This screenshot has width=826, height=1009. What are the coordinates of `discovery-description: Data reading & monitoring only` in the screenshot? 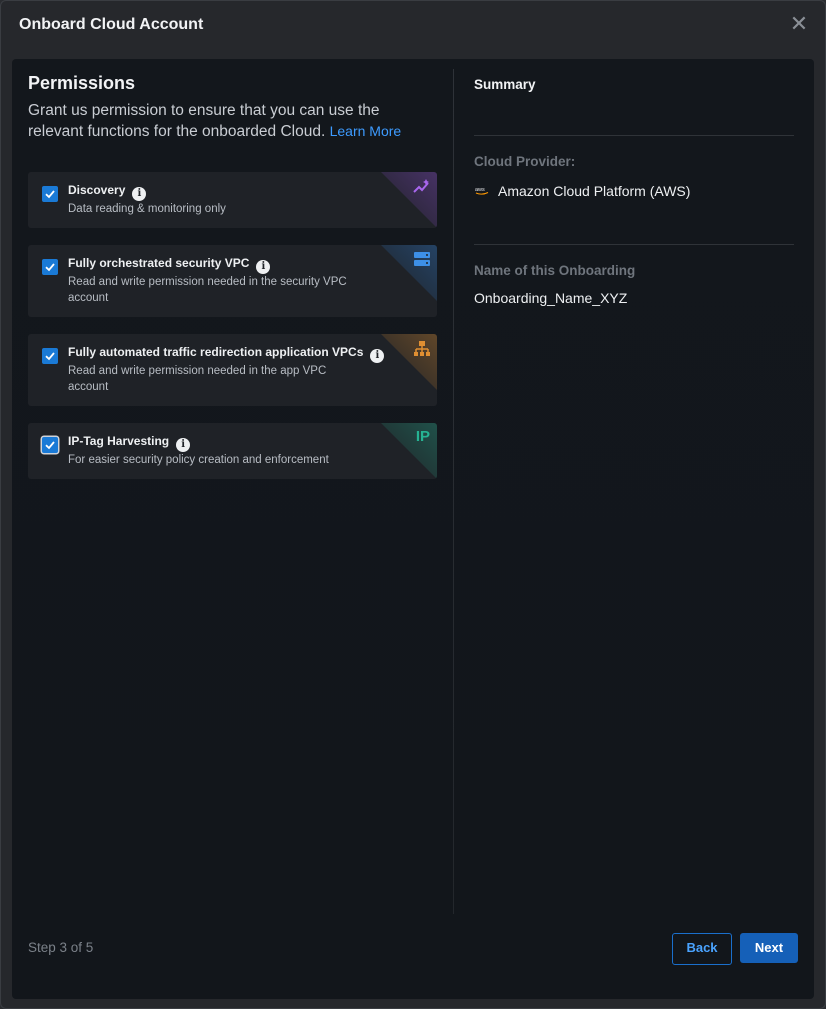 It's located at (147, 209).